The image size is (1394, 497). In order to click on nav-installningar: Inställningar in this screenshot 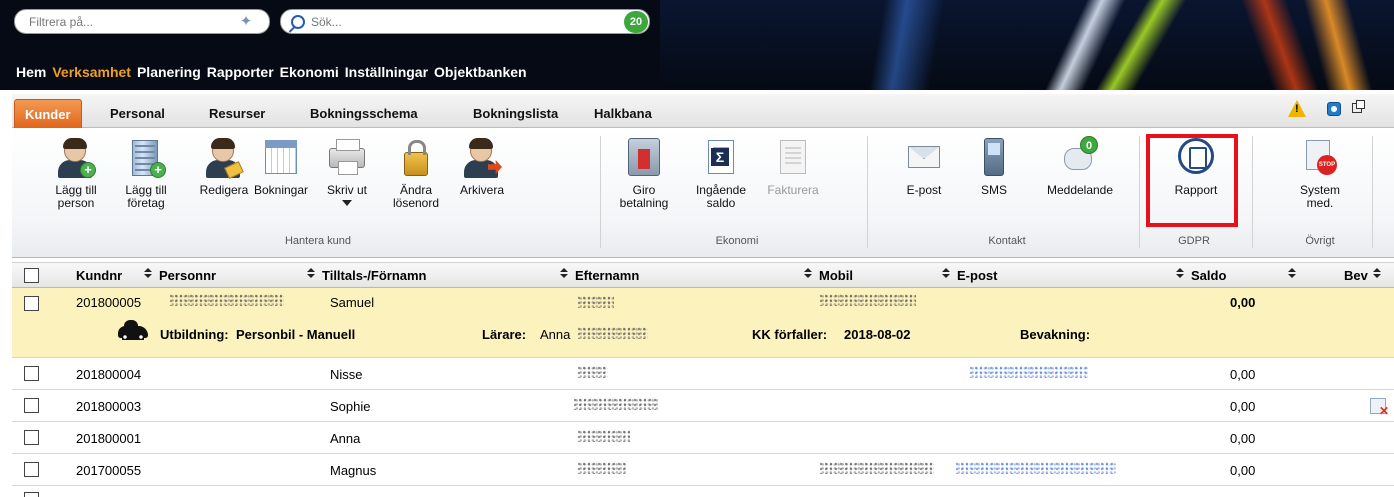, I will do `click(386, 72)`.